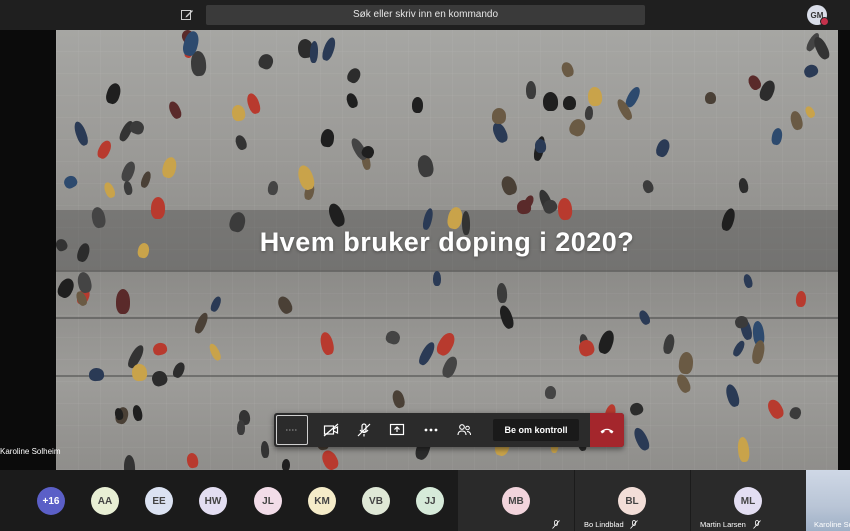  What do you see at coordinates (536, 430) in the screenshot?
I see `request-control-button: Be om kontroll` at bounding box center [536, 430].